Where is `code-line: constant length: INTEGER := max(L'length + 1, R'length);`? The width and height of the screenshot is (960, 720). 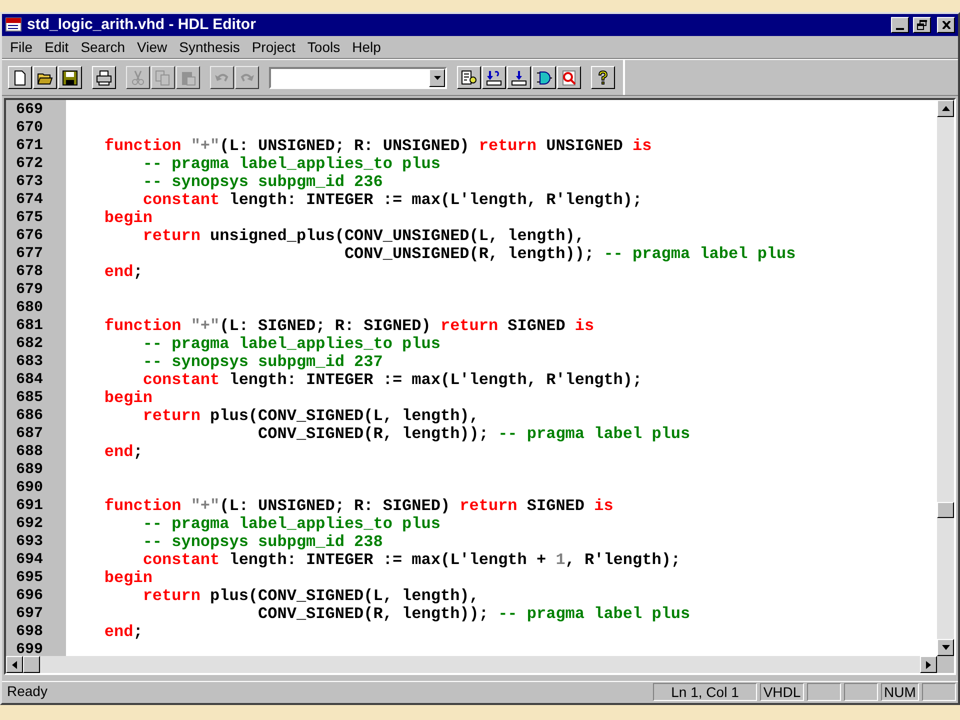 code-line: constant length: INTEGER := max(L'length + 1, R'length); is located at coordinates (411, 560).